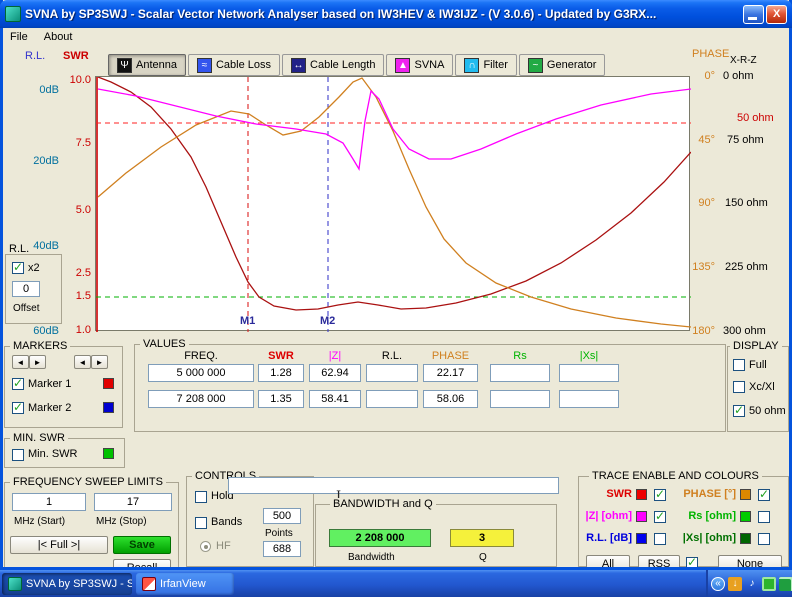 This screenshot has width=792, height=597. I want to click on trace-swr-checkbox, so click(660, 494).